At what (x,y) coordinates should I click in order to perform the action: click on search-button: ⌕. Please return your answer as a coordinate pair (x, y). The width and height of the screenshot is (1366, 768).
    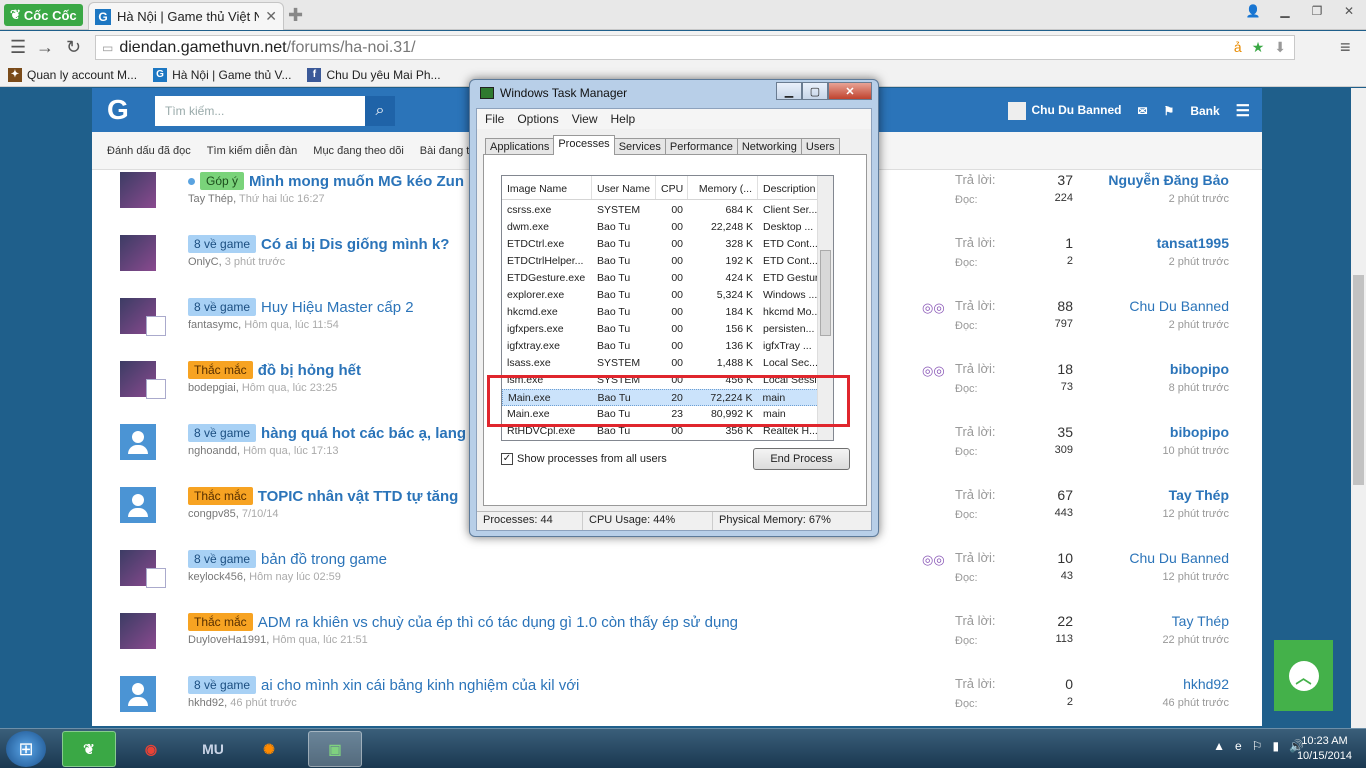
    Looking at the image, I should click on (380, 111).